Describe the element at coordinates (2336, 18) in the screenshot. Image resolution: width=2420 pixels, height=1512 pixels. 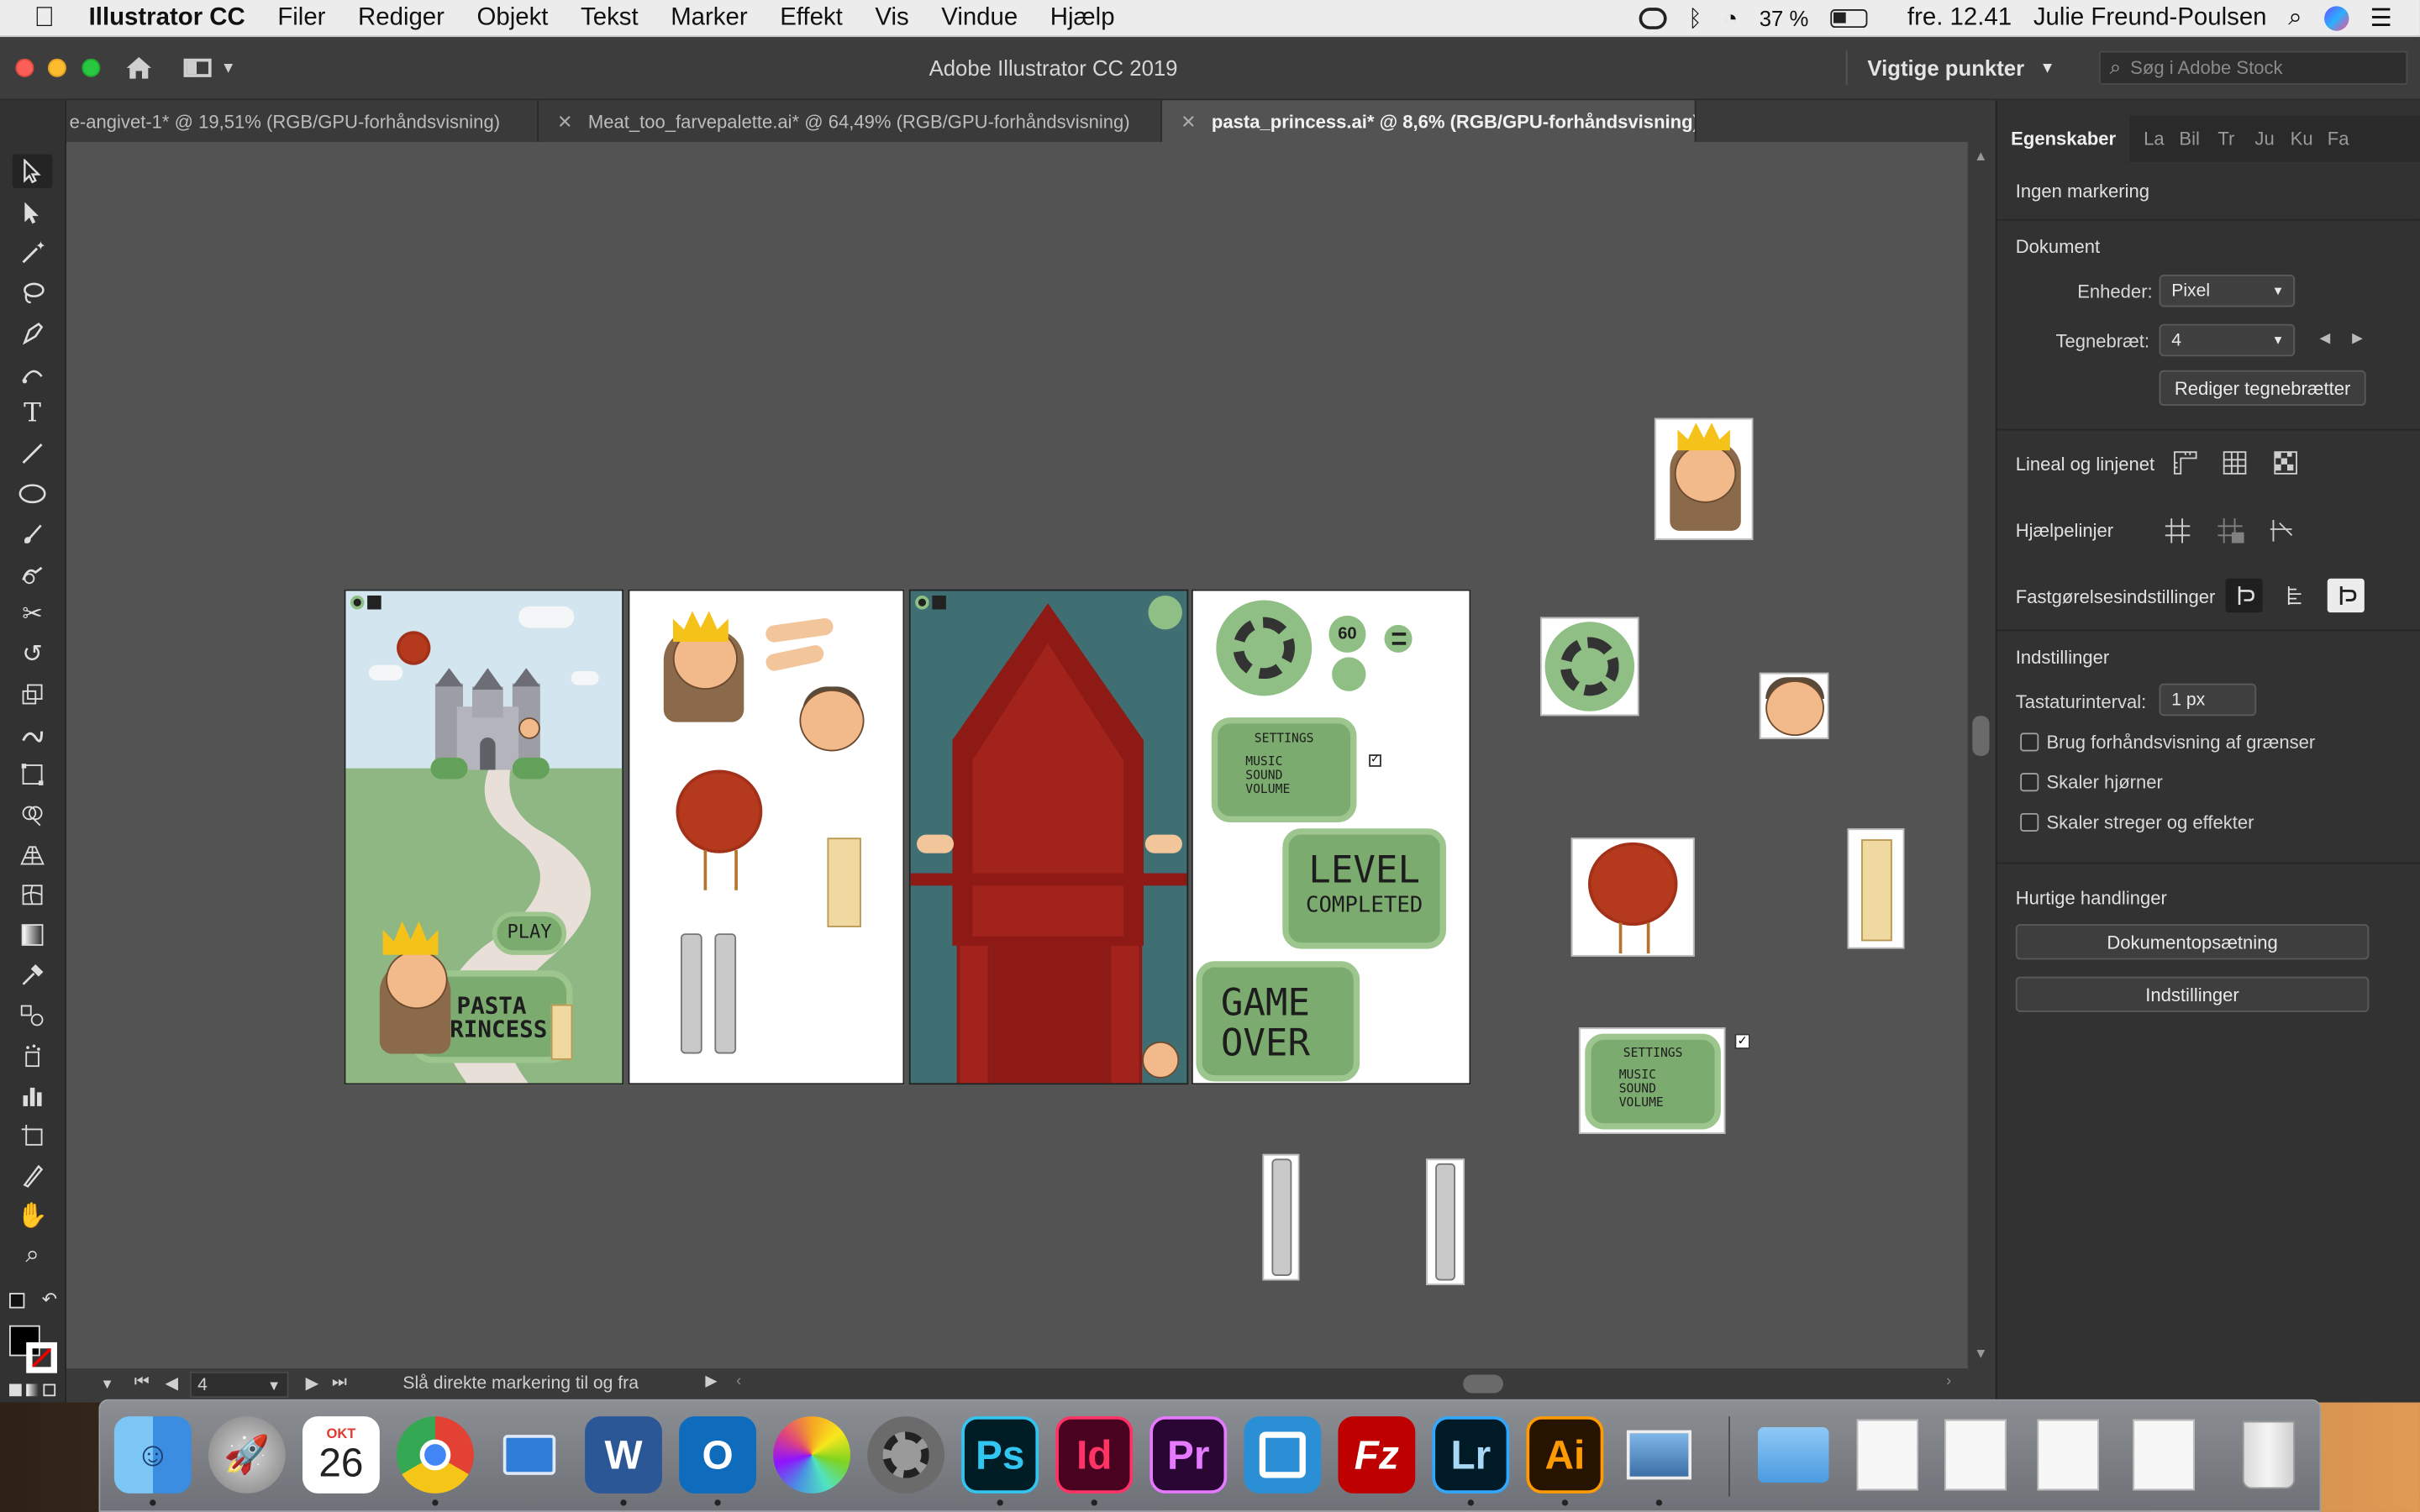
I see `siri-icon` at that location.